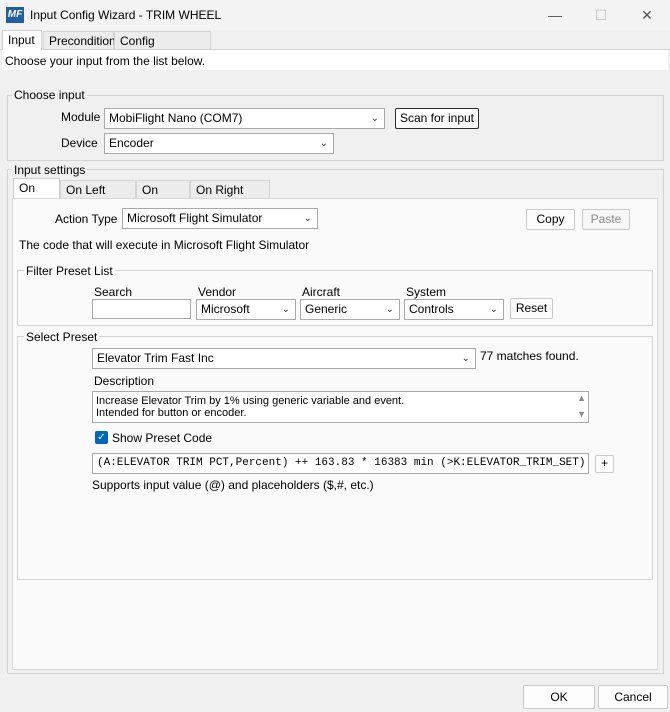 This screenshot has width=670, height=712. Describe the element at coordinates (244, 118) in the screenshot. I see `module-select: MobiFlight Nano (COM7) ⌄` at that location.